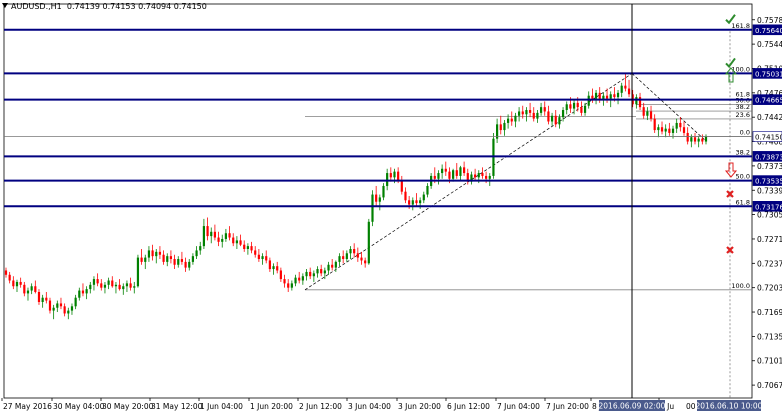  Describe the element at coordinates (743, 177) in the screenshot. I see `fibo-label: 50.0` at that location.